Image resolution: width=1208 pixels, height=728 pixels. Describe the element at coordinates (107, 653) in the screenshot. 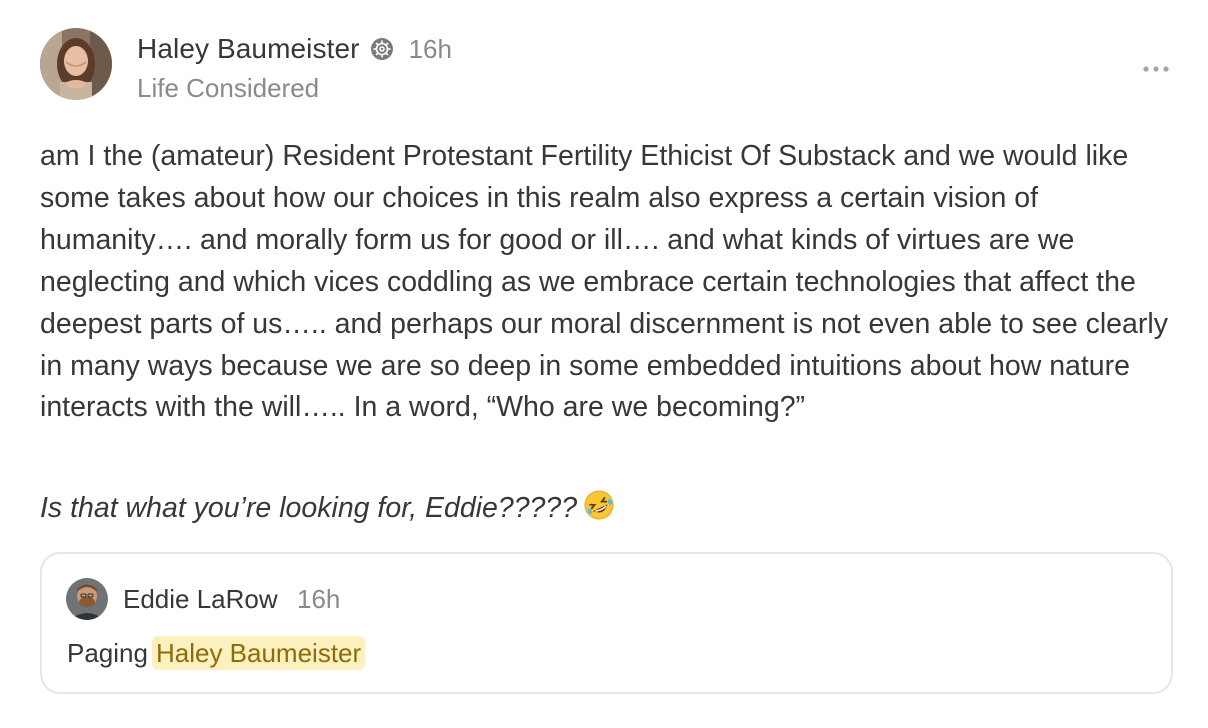

I see `quoted-text-prefix: Paging` at that location.